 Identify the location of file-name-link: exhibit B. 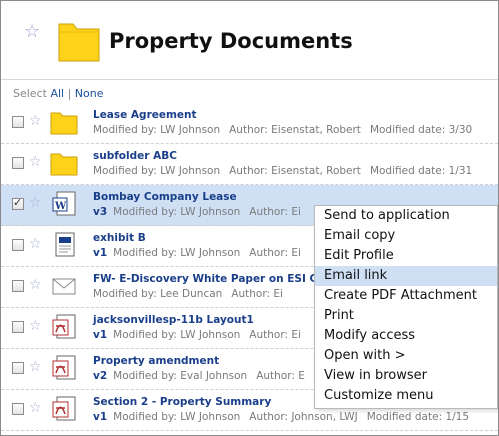
(119, 238).